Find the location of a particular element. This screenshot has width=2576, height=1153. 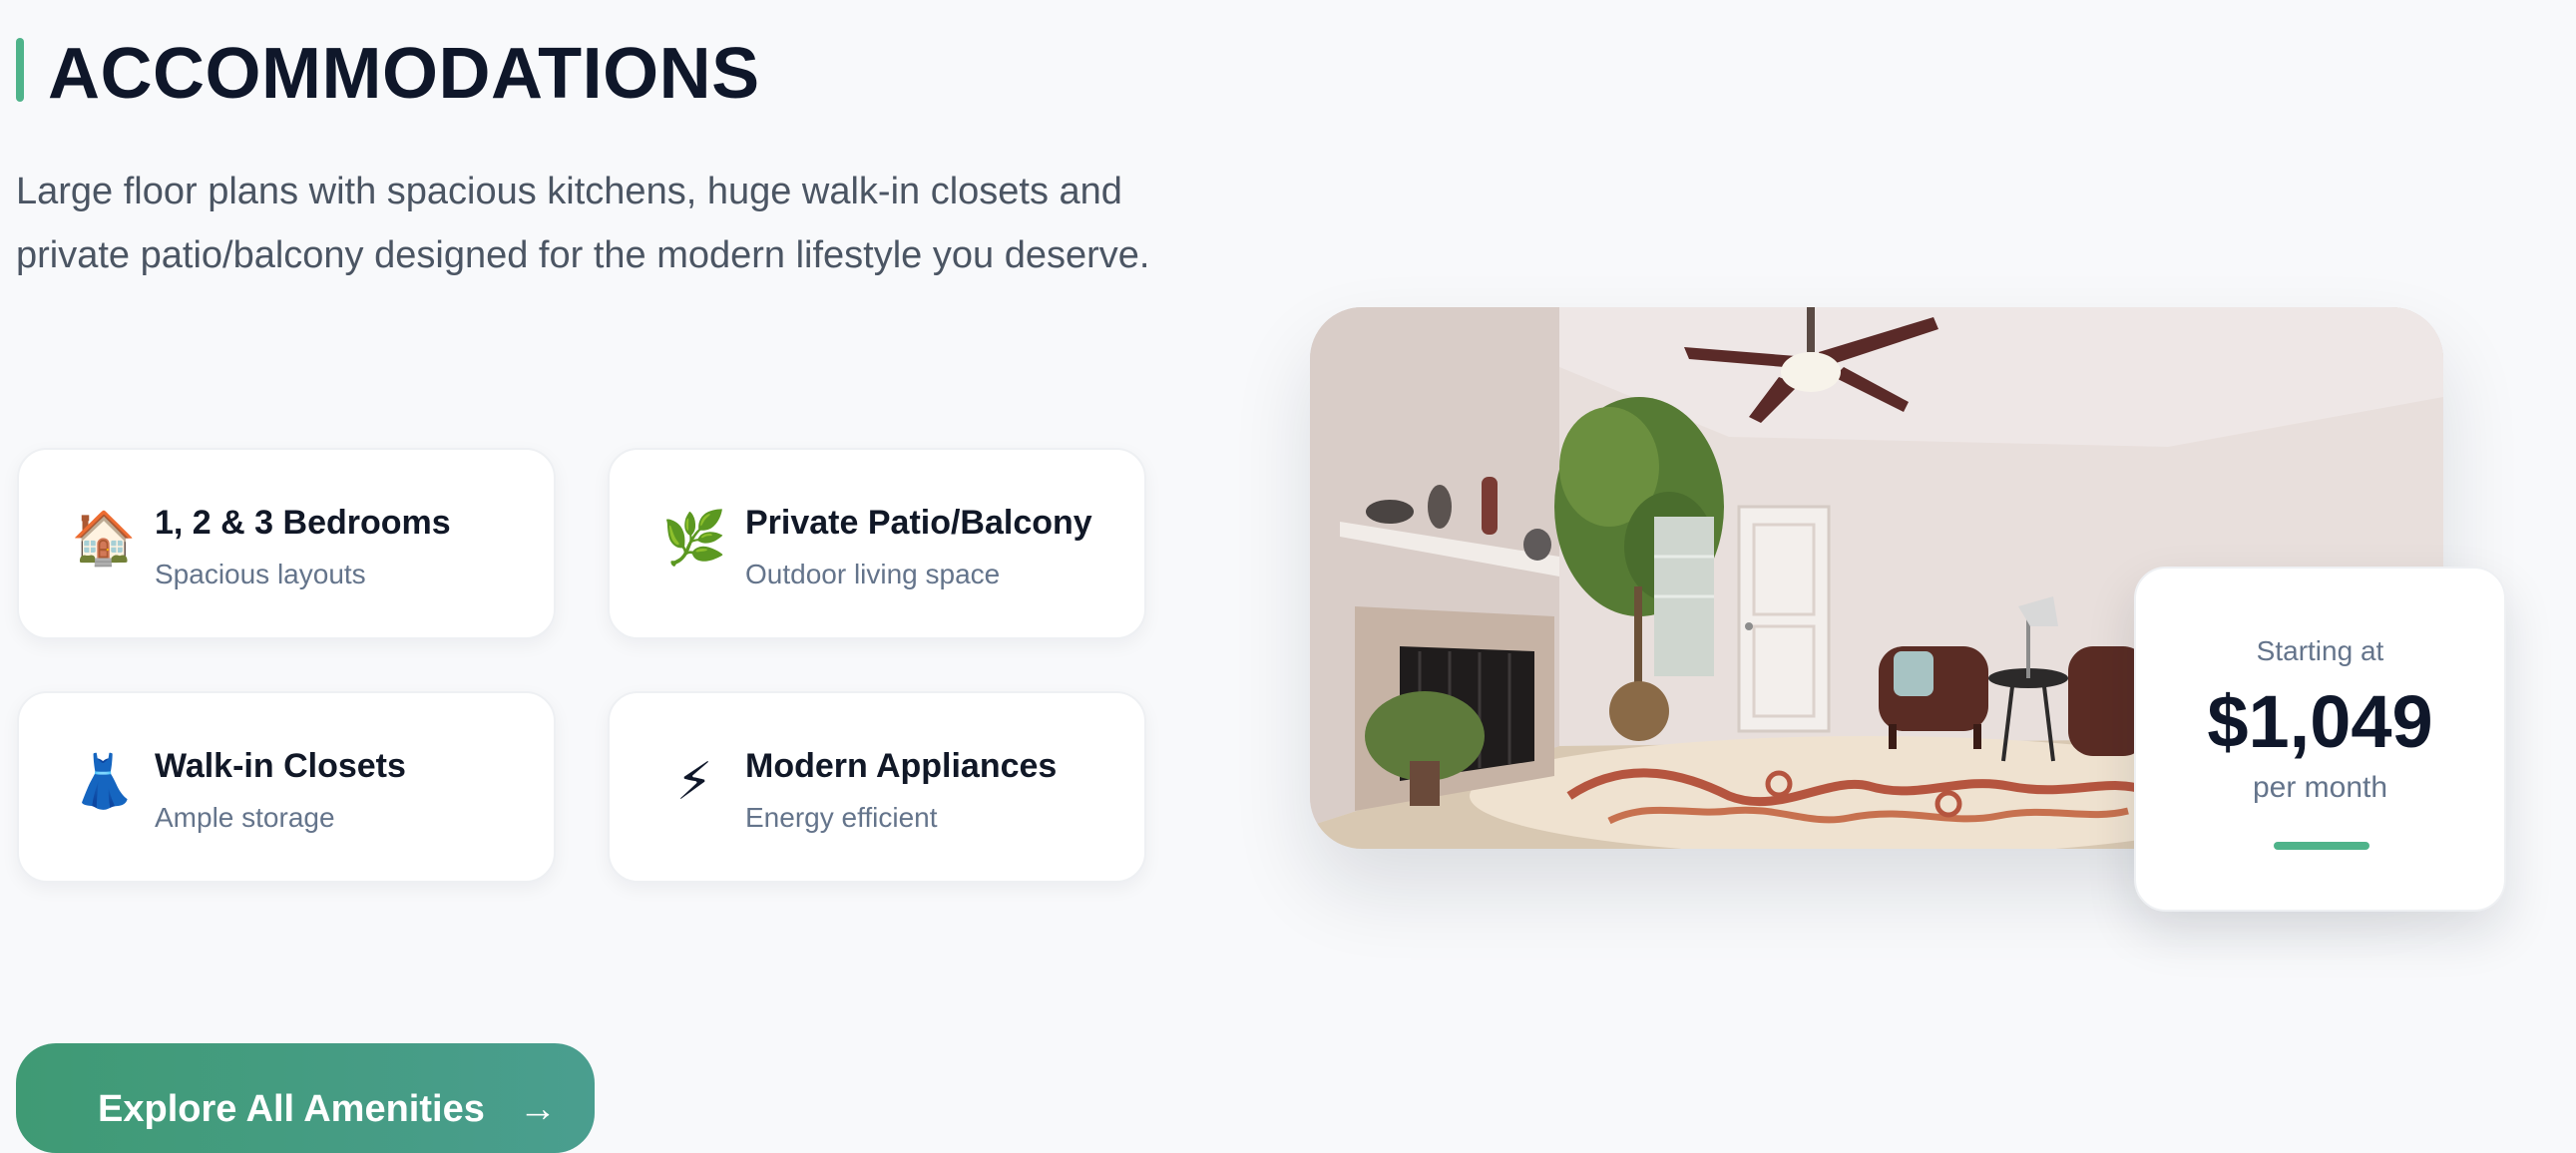

feature-title: Private Patio/Balcony is located at coordinates (918, 523).